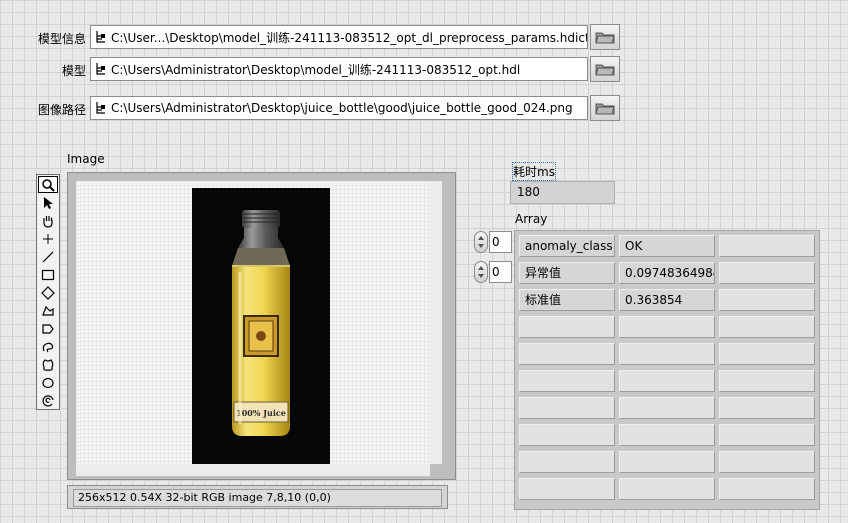  What do you see at coordinates (61, 110) in the screenshot?
I see `image-path-label: 图像路径` at bounding box center [61, 110].